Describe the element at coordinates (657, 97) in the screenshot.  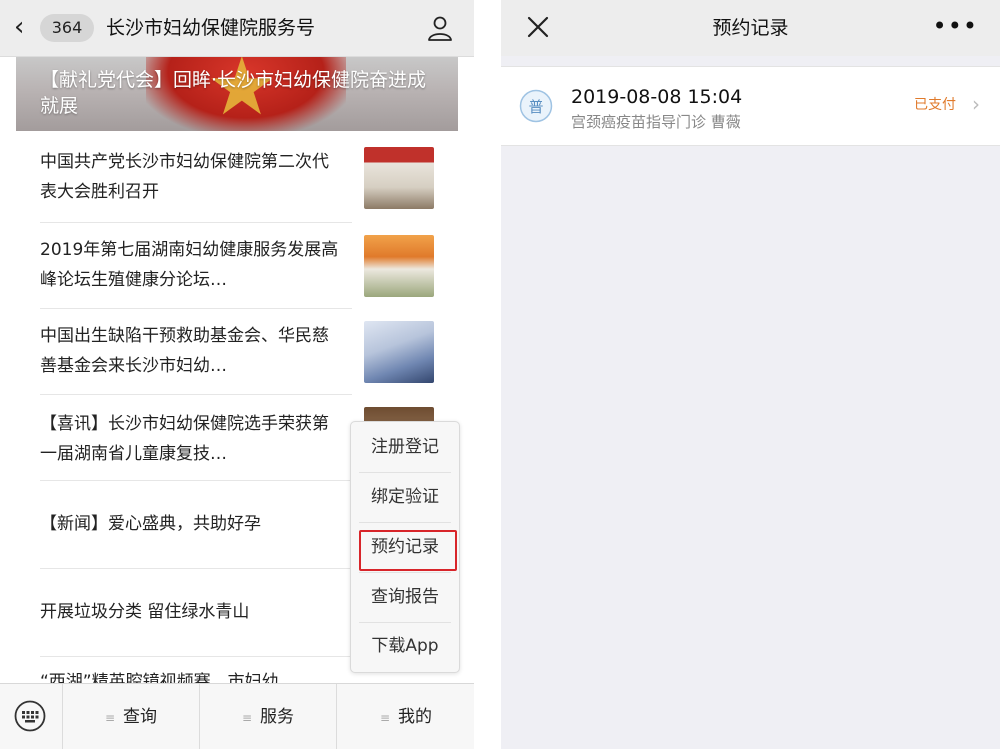
I see `appointment-datetime: 2019-08-08 15:04` at that location.